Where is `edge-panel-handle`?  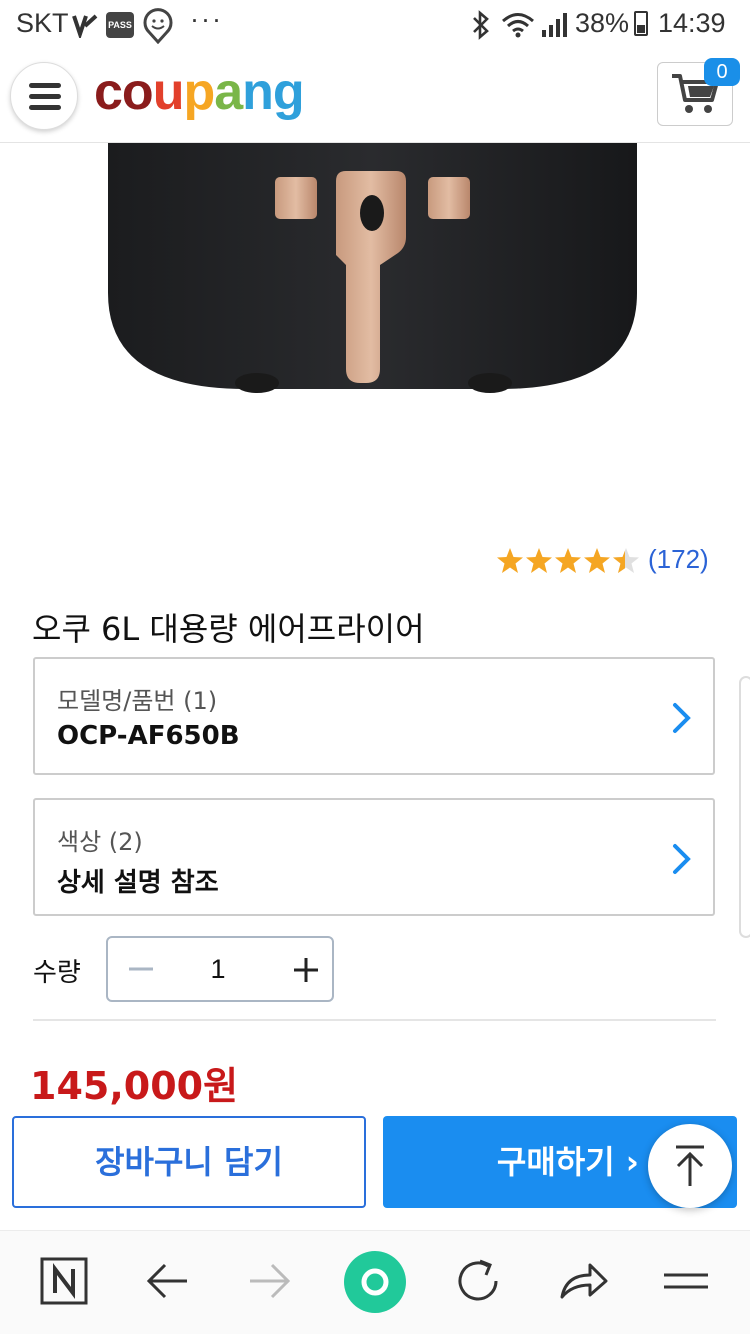 edge-panel-handle is located at coordinates (744, 807).